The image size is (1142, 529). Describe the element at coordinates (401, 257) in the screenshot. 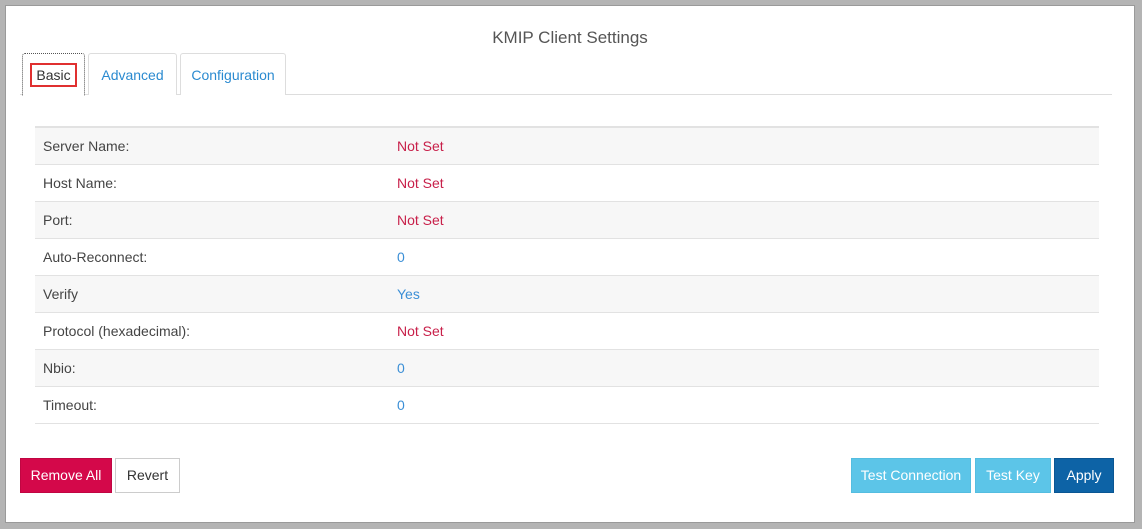

I see `setting-value-auto-reconnect: 0` at that location.